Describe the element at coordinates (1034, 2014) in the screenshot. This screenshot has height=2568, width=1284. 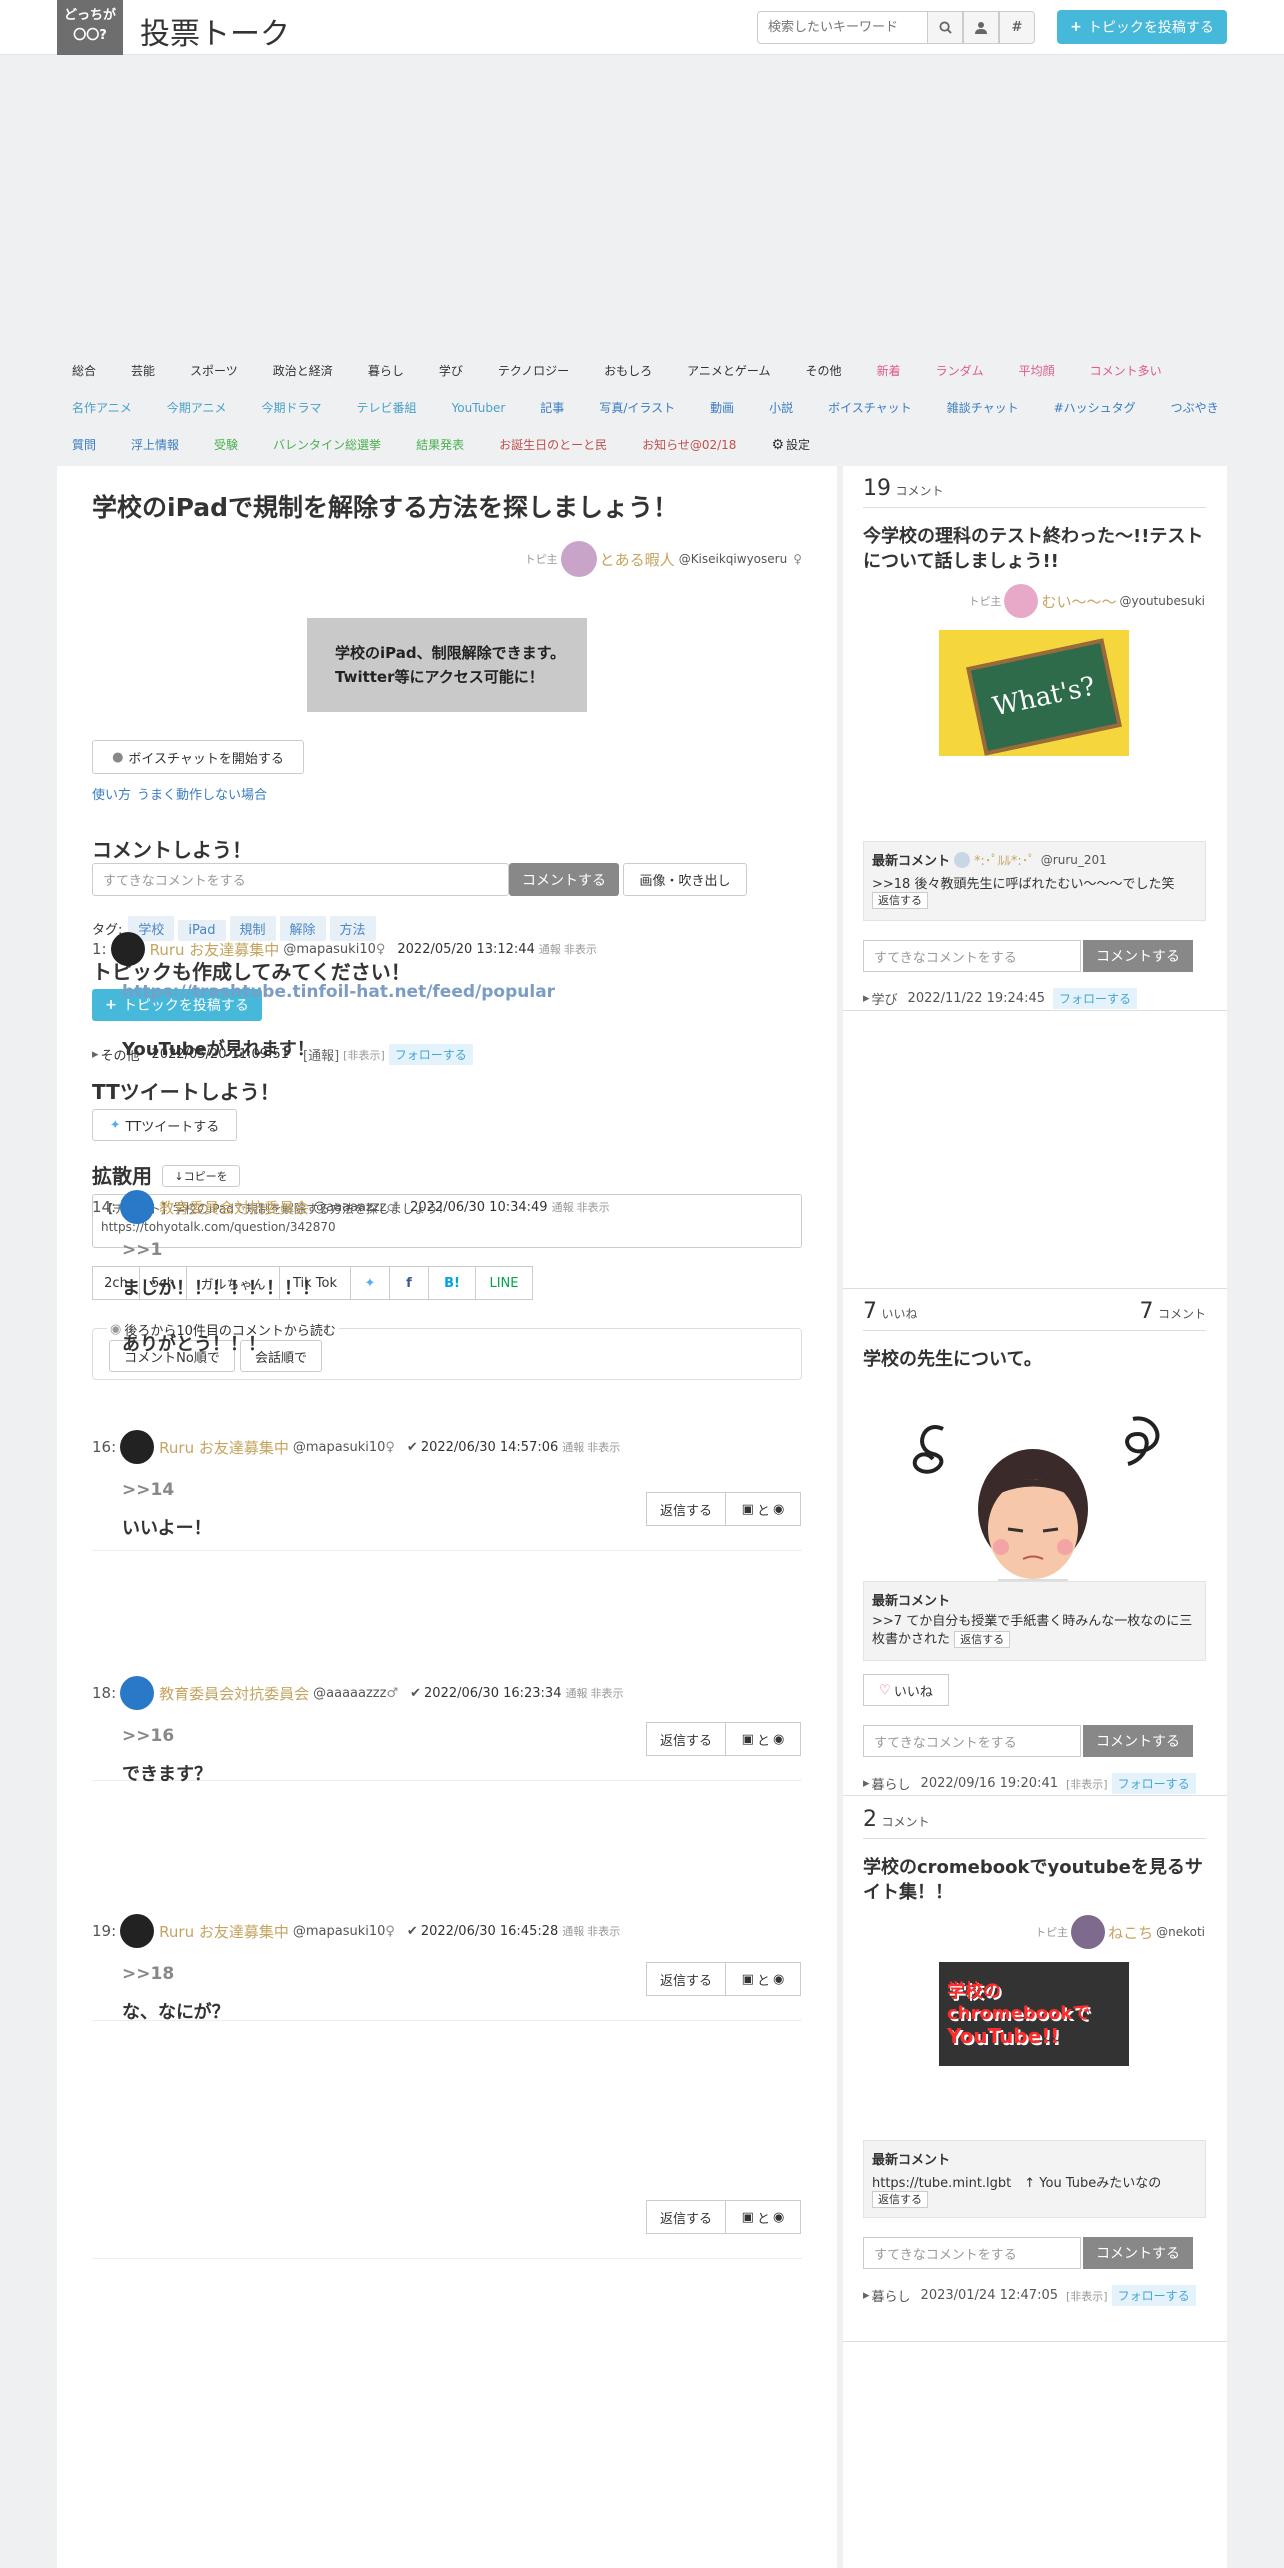
I see `side3-image: 学校の chromebookで YouTube!!` at that location.